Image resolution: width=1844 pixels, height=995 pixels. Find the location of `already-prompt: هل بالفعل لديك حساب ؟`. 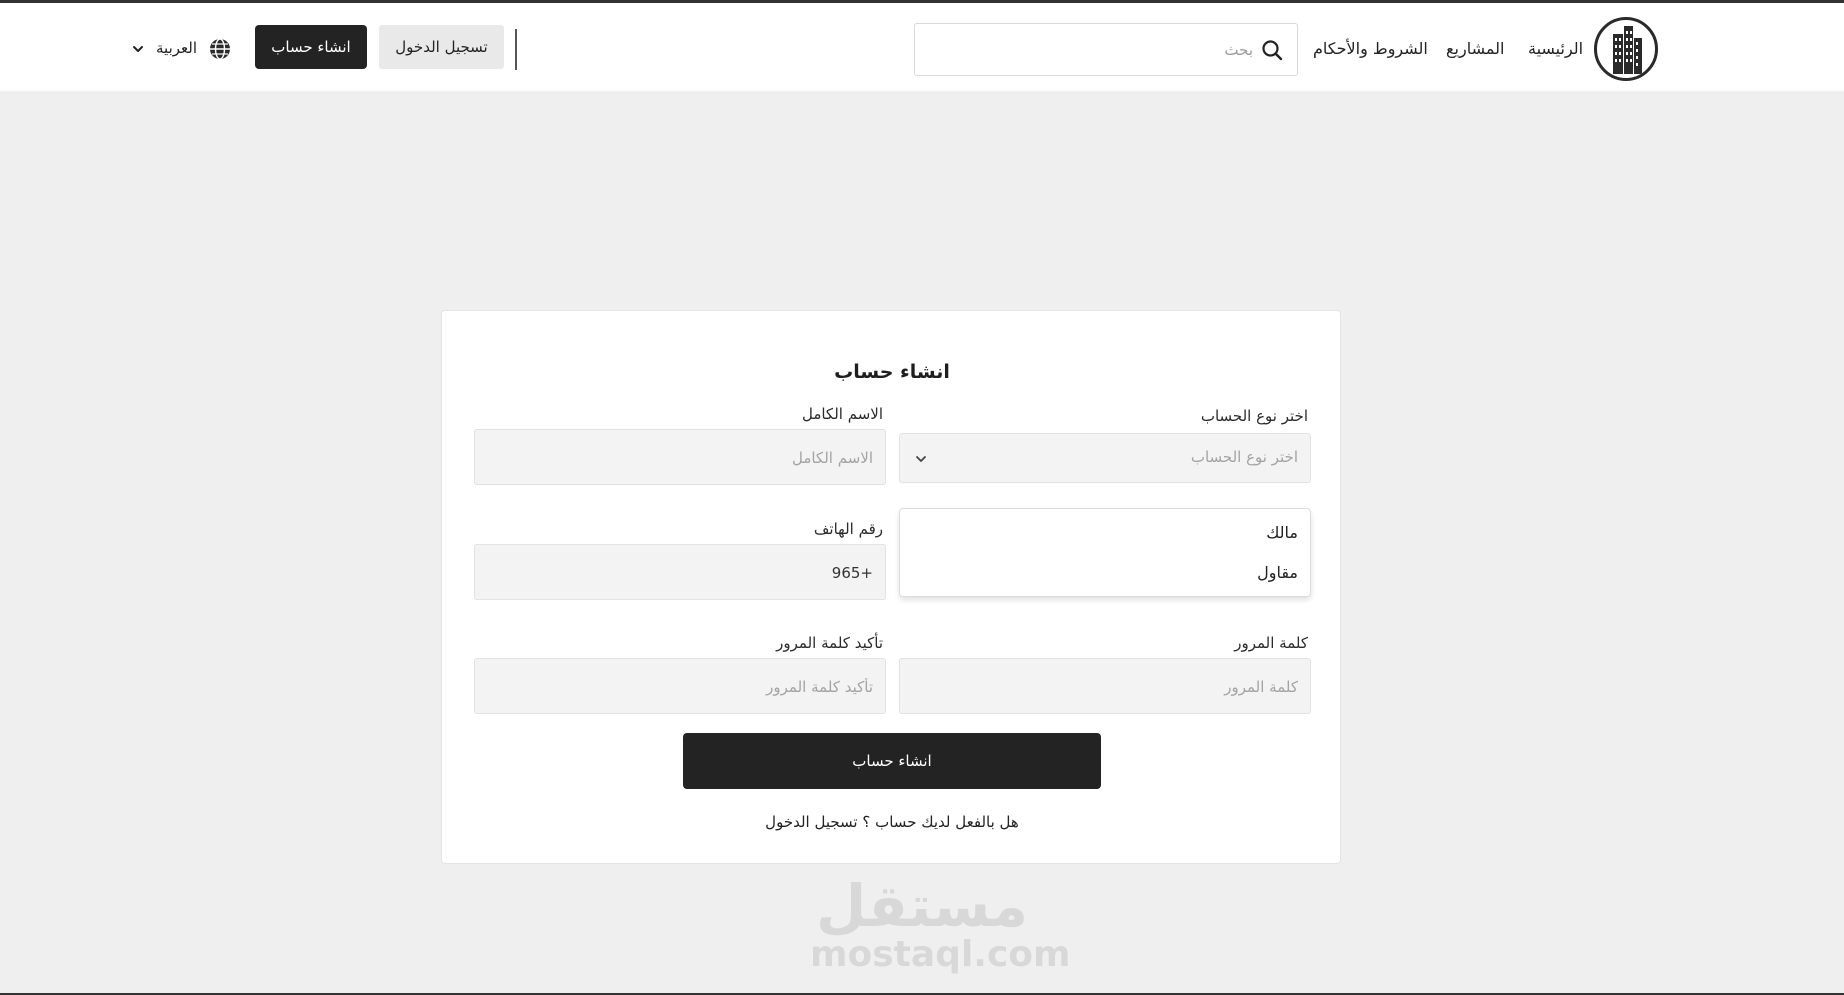

already-prompt: هل بالفعل لديك حساب ؟ is located at coordinates (940, 822).